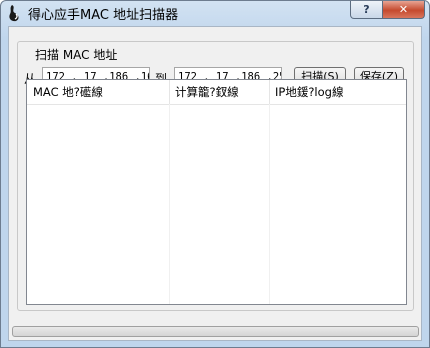 This screenshot has width=430, height=348. I want to click on help-icon: ?, so click(366, 9).